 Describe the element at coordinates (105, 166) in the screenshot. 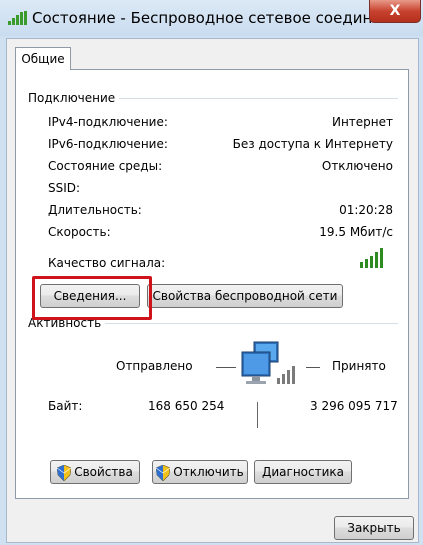

I see `media-state-label: Состояние среды:` at that location.